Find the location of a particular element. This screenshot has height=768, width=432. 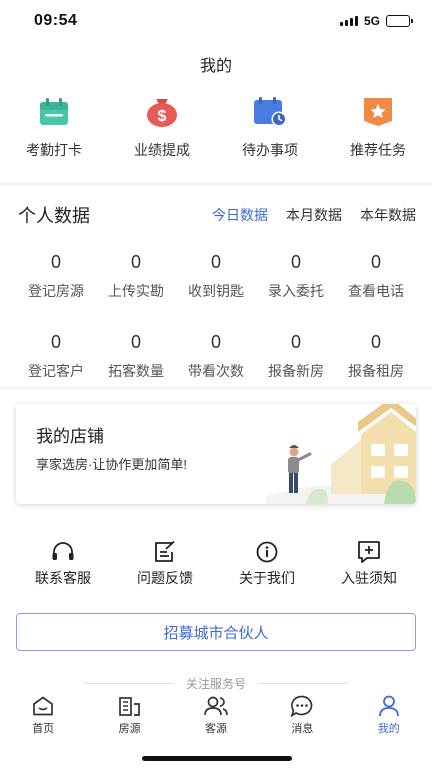

service-contact-support: 联系客服 is located at coordinates (63, 564).